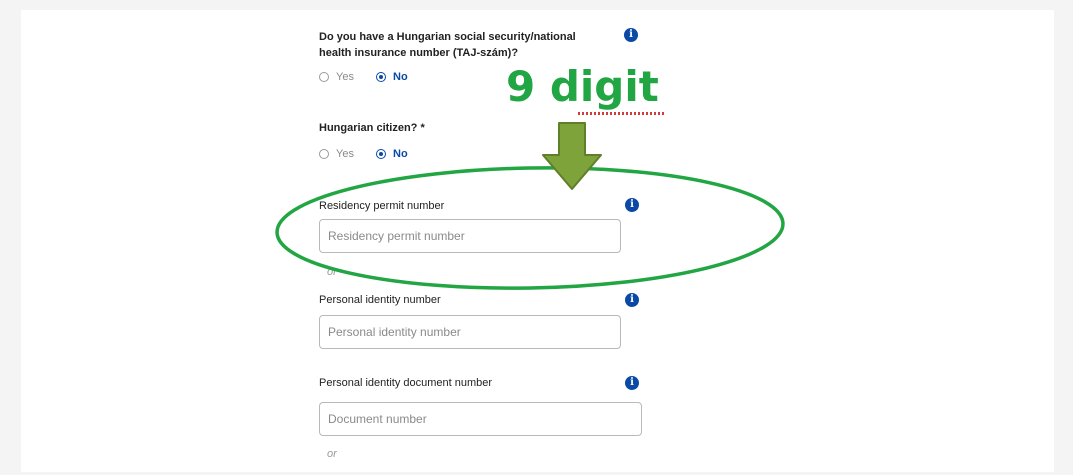 The image size is (1073, 475). I want to click on down-arrow-icon, so click(572, 156).